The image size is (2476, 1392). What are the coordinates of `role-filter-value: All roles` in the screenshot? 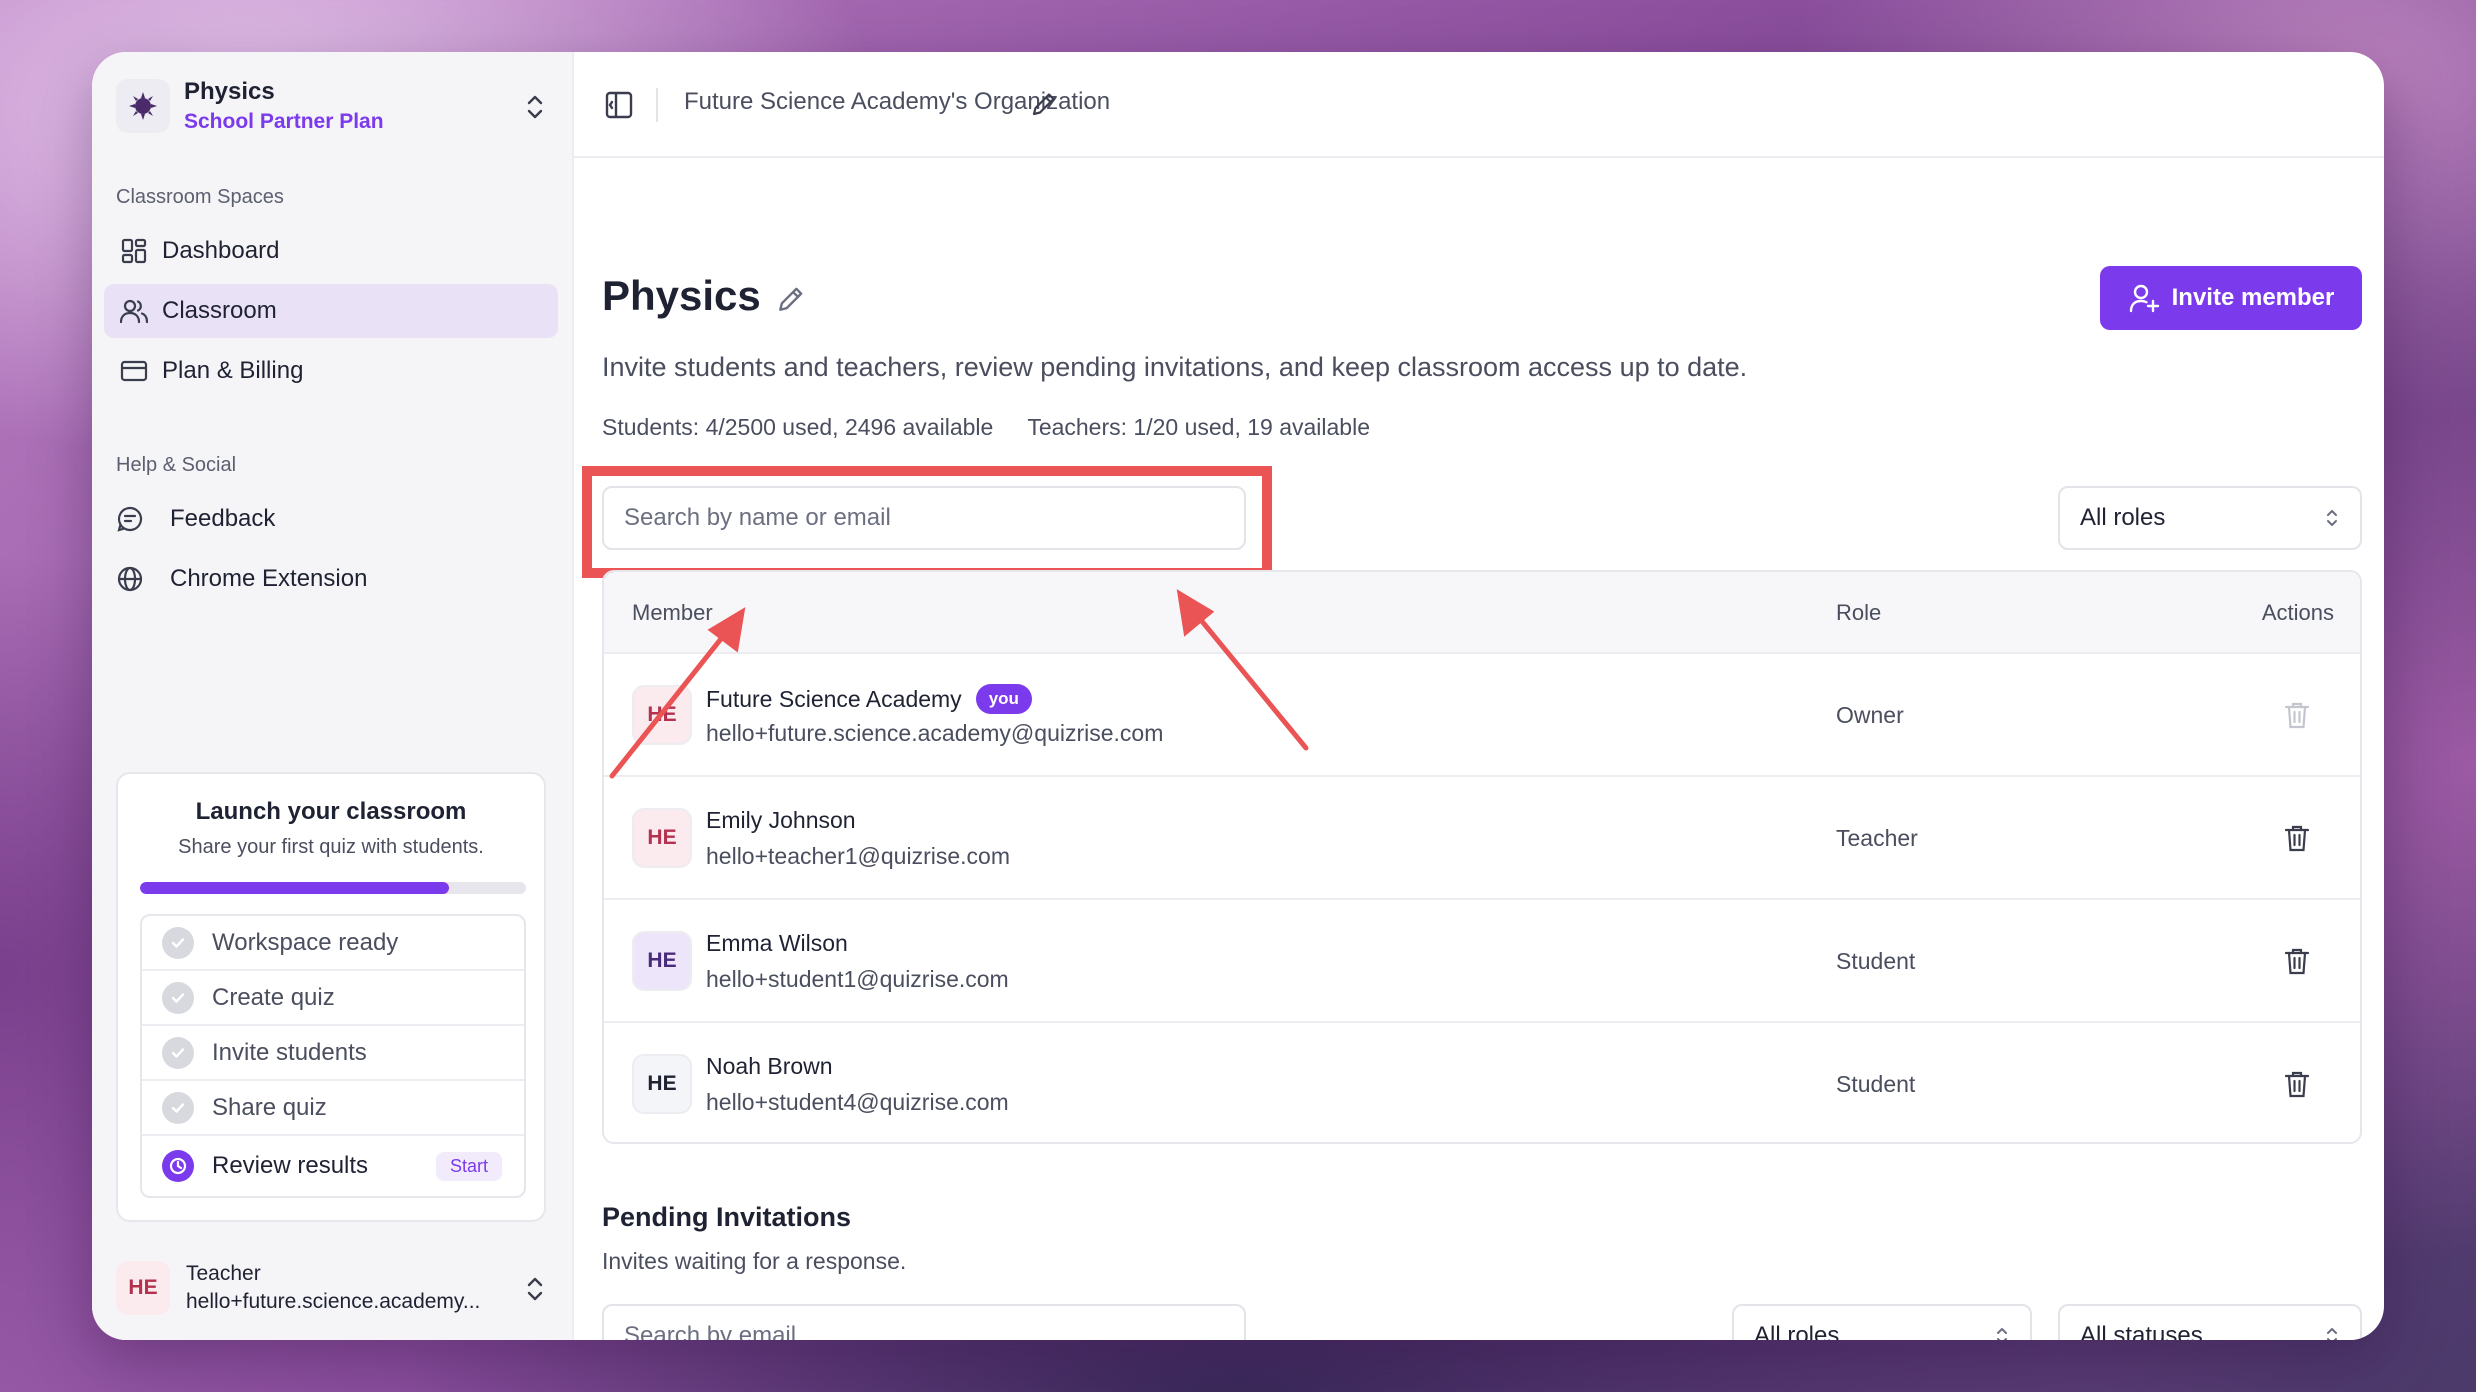 It's located at (2123, 517).